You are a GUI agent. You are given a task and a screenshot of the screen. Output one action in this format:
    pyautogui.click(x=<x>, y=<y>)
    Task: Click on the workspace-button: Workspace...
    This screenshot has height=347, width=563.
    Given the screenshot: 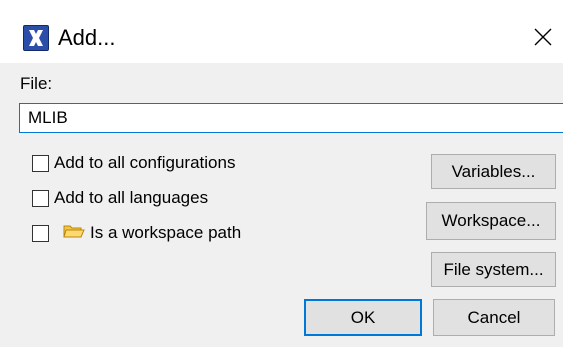 What is the action you would take?
    pyautogui.click(x=491, y=221)
    